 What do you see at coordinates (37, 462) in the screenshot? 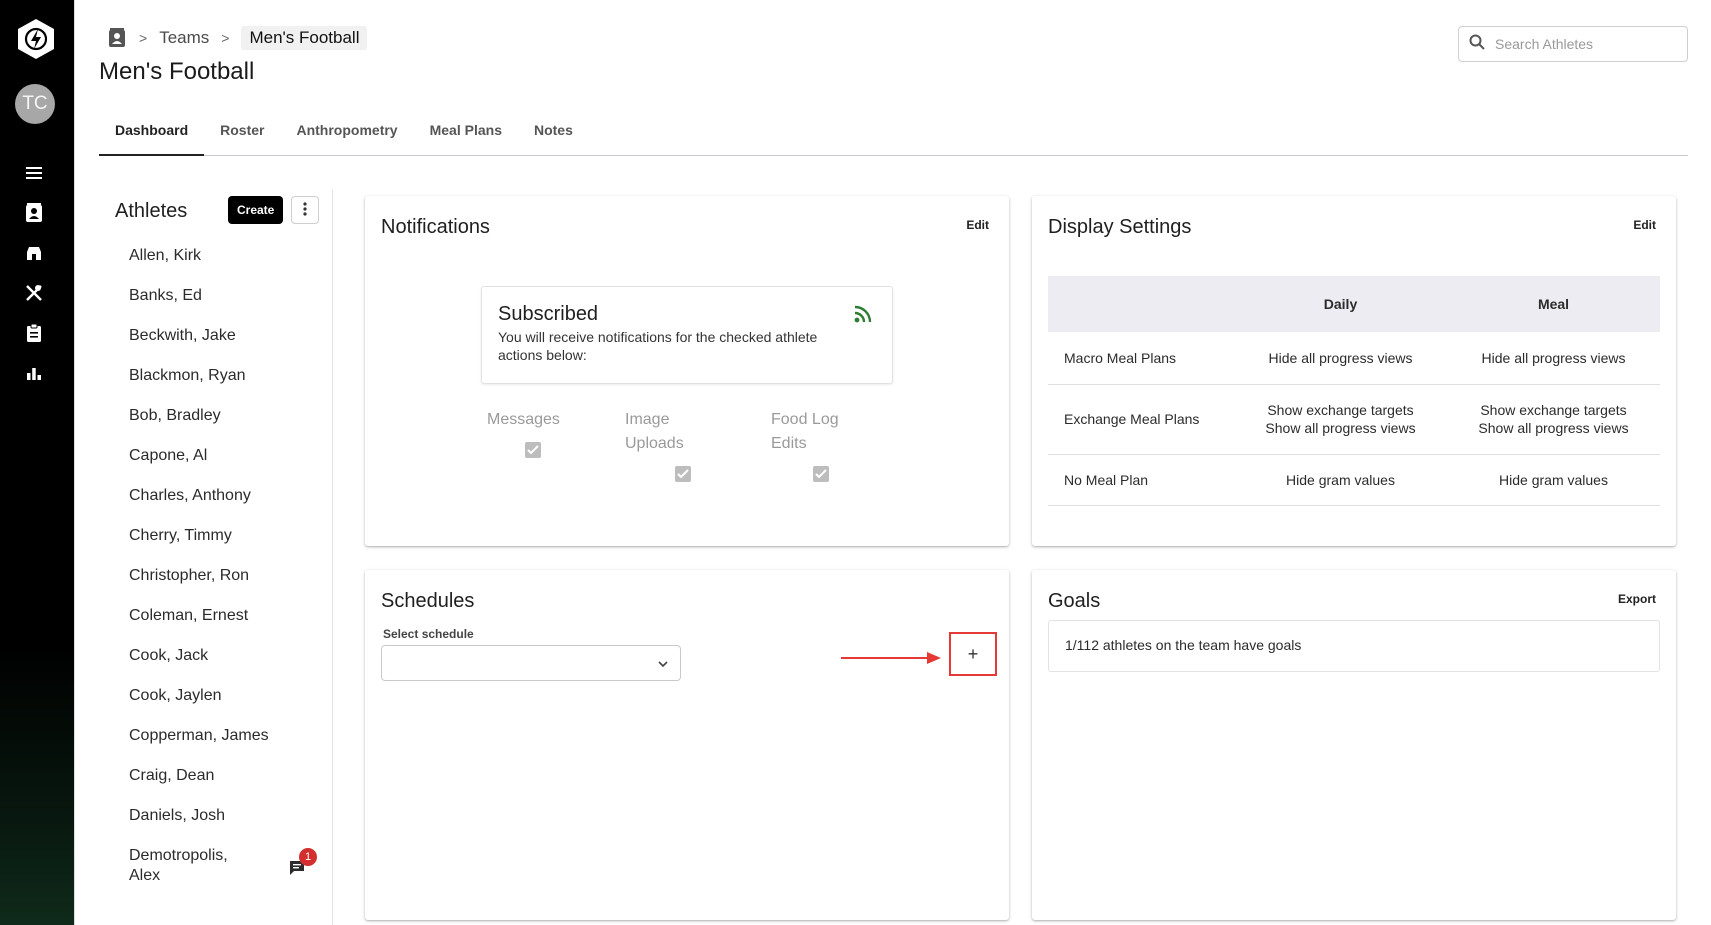
I see `left-rail: TC` at bounding box center [37, 462].